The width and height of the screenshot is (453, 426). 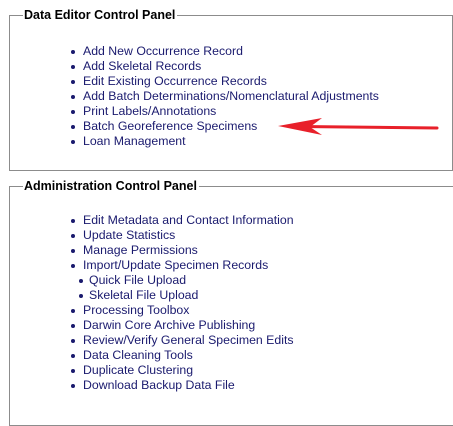 I want to click on edit-metadata-link: Edit Metadata and Contact Information, so click(x=188, y=220).